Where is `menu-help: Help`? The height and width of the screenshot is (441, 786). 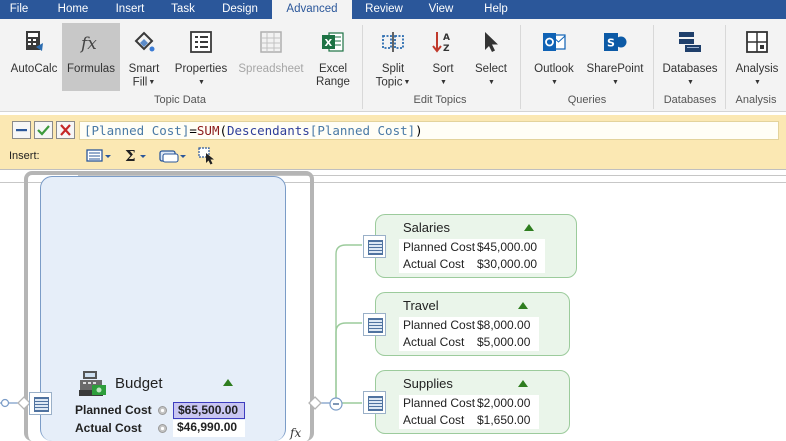 menu-help: Help is located at coordinates (496, 9).